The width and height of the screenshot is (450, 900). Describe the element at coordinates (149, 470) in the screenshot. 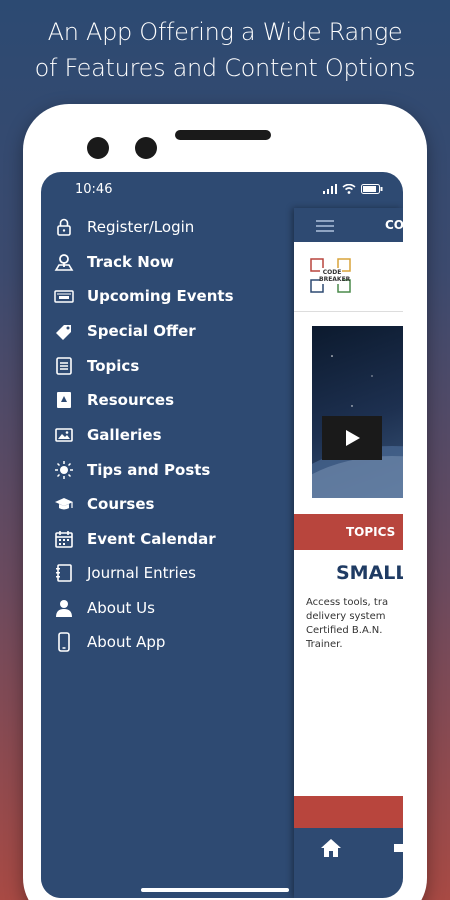

I see `menu-item-label: Tips and Posts` at that location.